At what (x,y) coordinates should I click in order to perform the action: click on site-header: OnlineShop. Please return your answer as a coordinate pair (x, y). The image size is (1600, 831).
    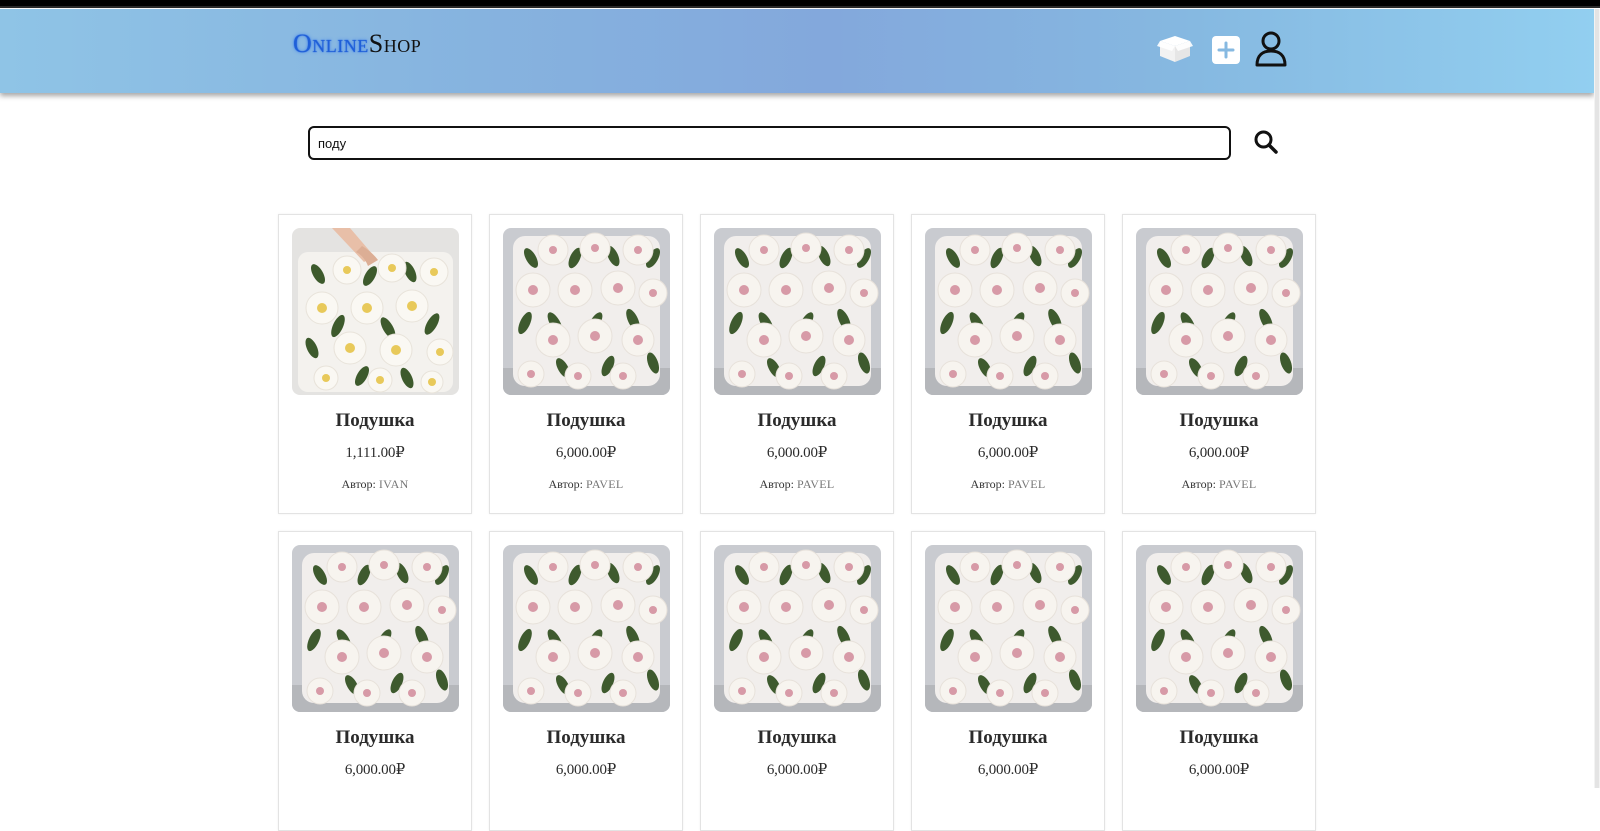
    Looking at the image, I should click on (797, 51).